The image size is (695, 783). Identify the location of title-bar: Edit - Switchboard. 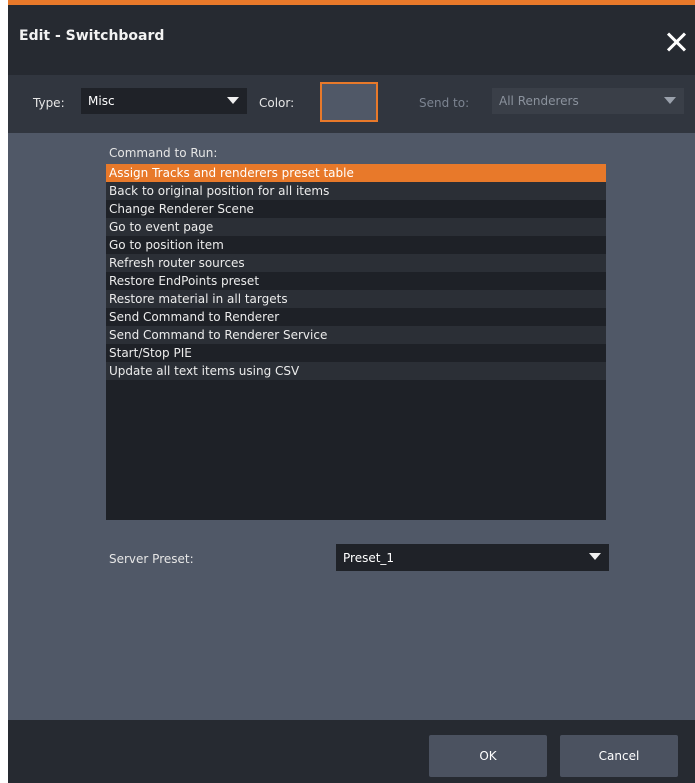
(351, 40).